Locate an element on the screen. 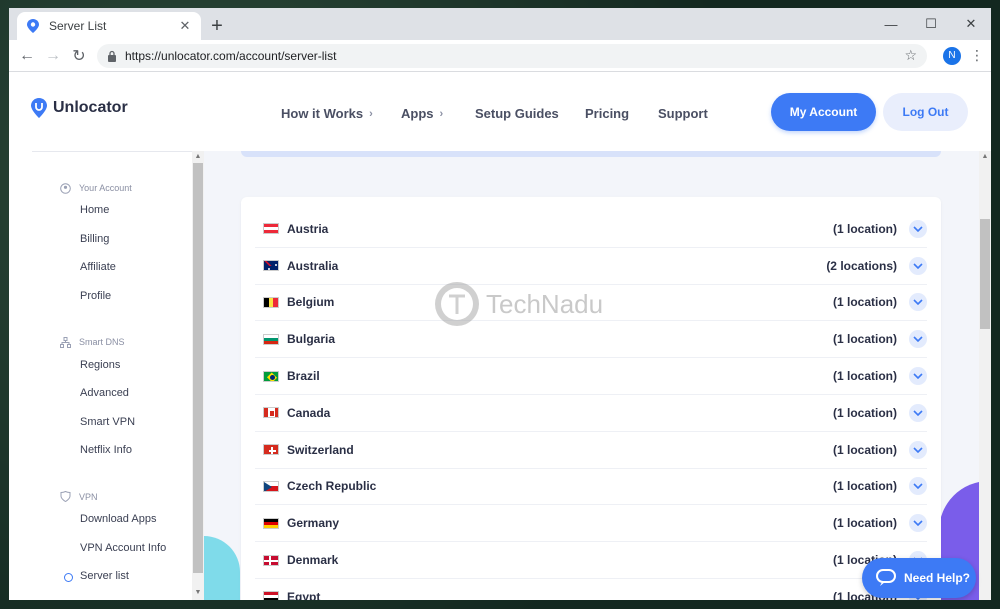  decorative-wave is located at coordinates (222, 568).